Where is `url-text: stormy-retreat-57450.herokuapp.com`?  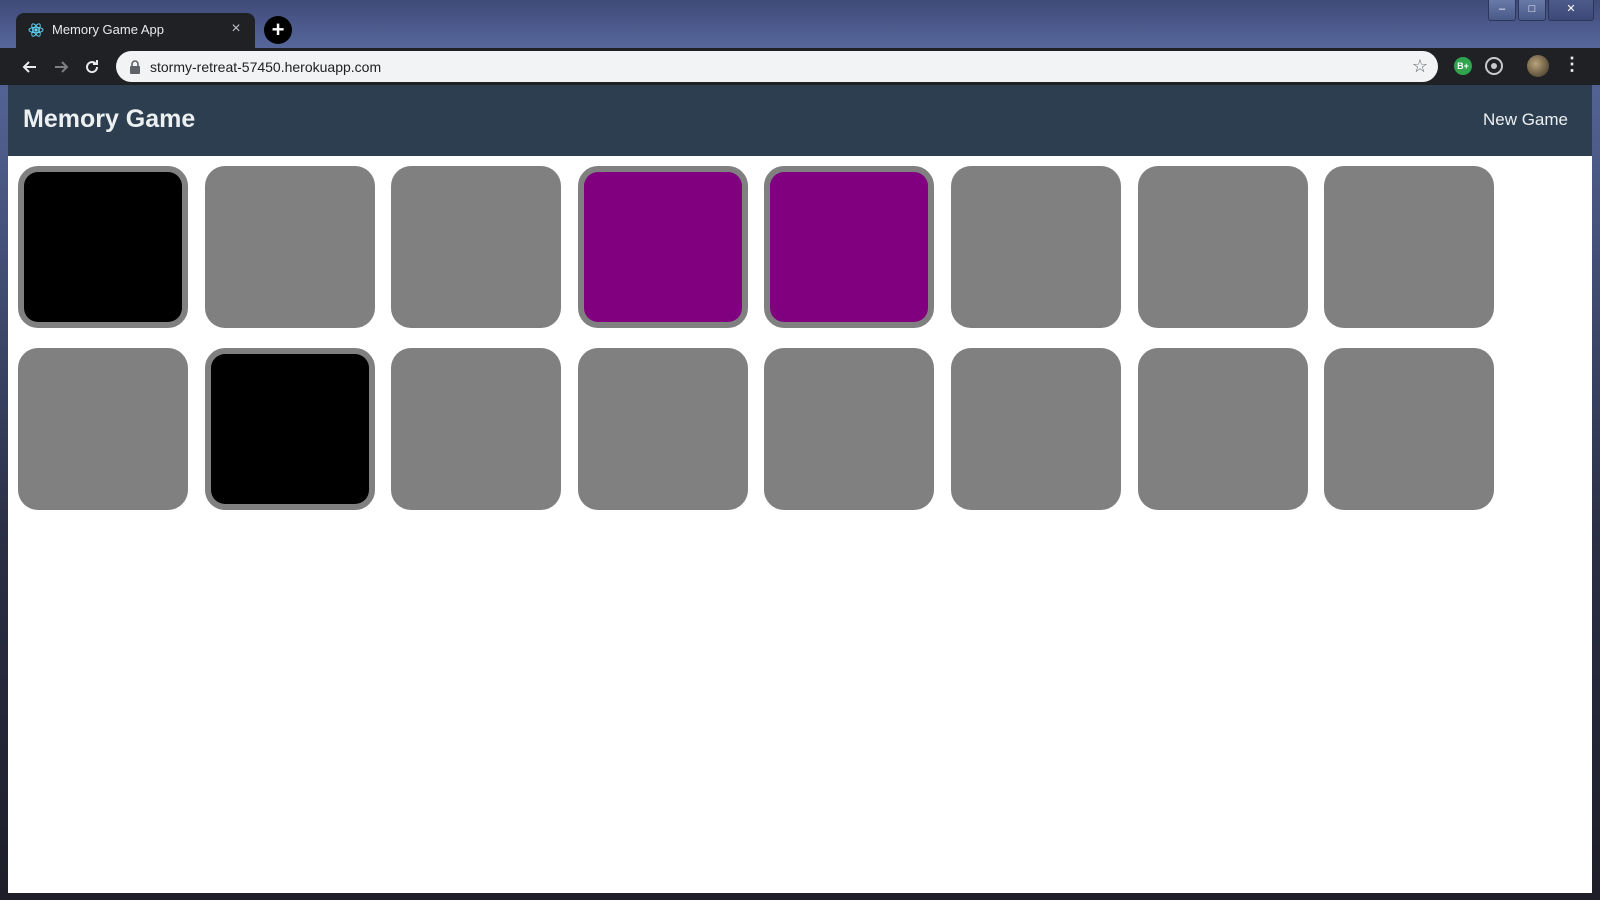
url-text: stormy-retreat-57450.herokuapp.com is located at coordinates (266, 67).